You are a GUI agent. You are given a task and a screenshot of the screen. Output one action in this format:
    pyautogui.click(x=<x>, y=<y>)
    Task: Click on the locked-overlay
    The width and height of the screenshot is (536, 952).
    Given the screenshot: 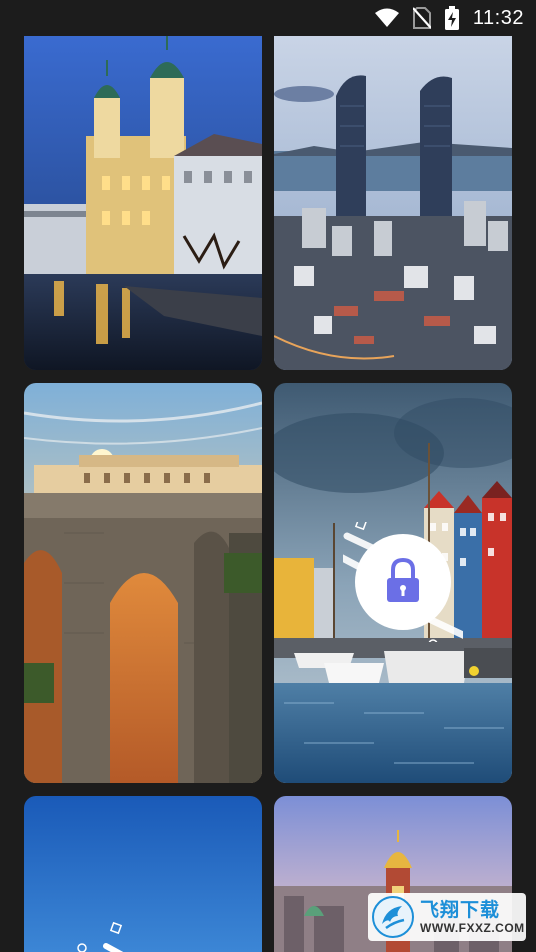 What is the action you would take?
    pyautogui.click(x=403, y=582)
    